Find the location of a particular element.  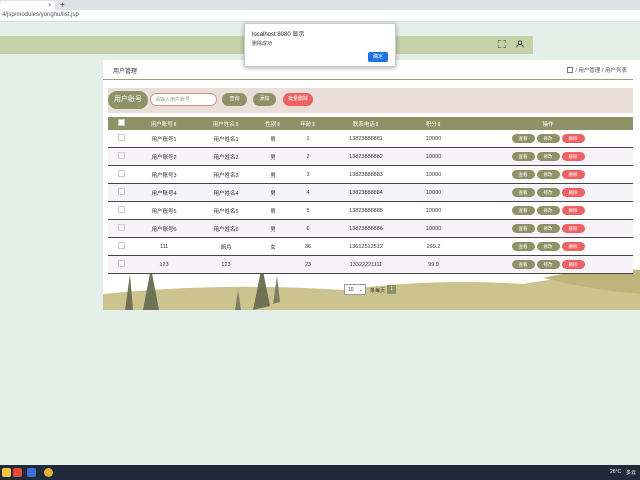

select-all-checkbox is located at coordinates (121, 122).